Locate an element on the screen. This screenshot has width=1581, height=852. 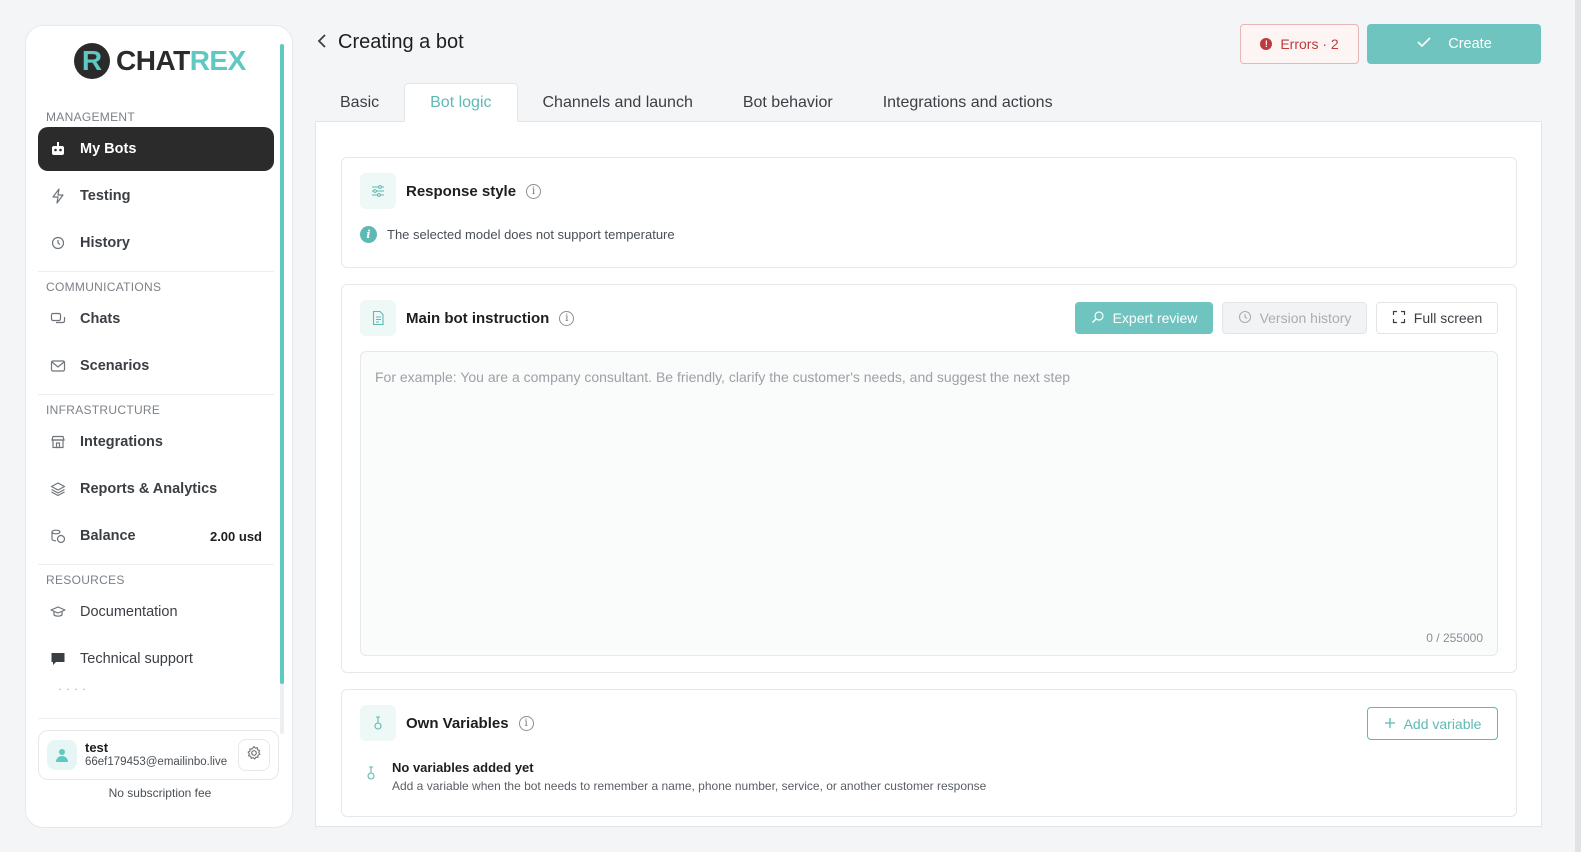
user-avatar-icon is located at coordinates (62, 755).